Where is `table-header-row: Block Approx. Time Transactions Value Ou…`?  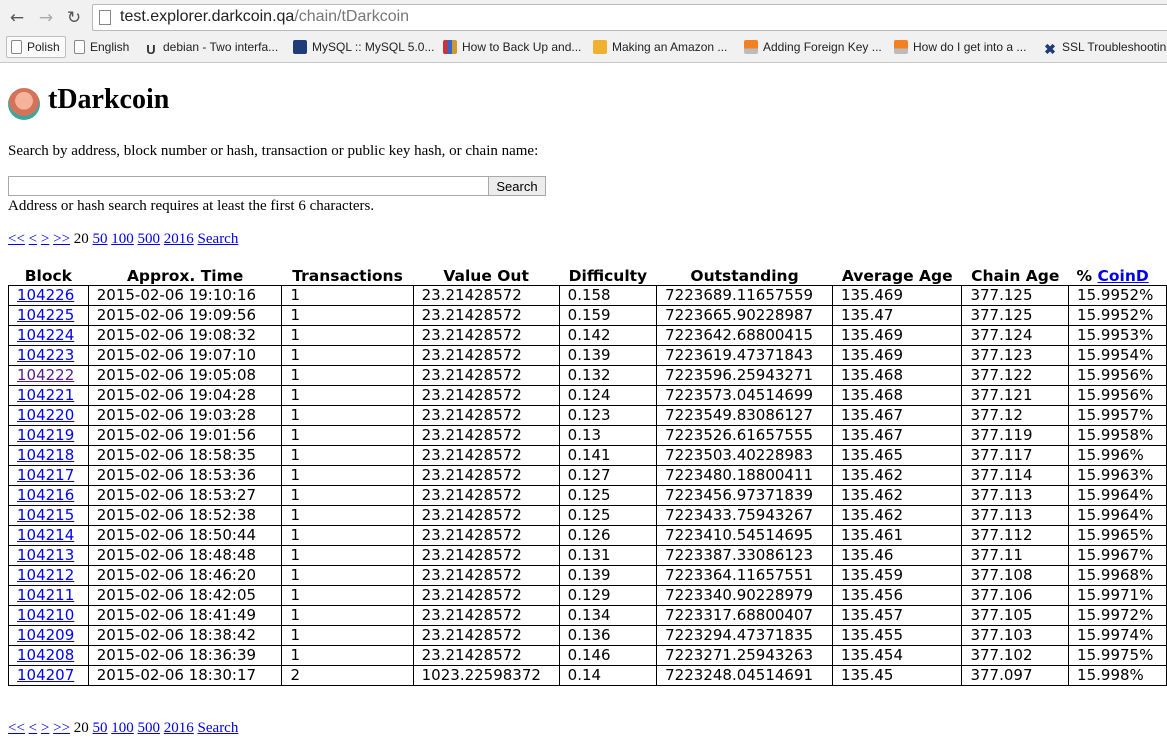
table-header-row: Block Approx. Time Transactions Value Ou… is located at coordinates (588, 275).